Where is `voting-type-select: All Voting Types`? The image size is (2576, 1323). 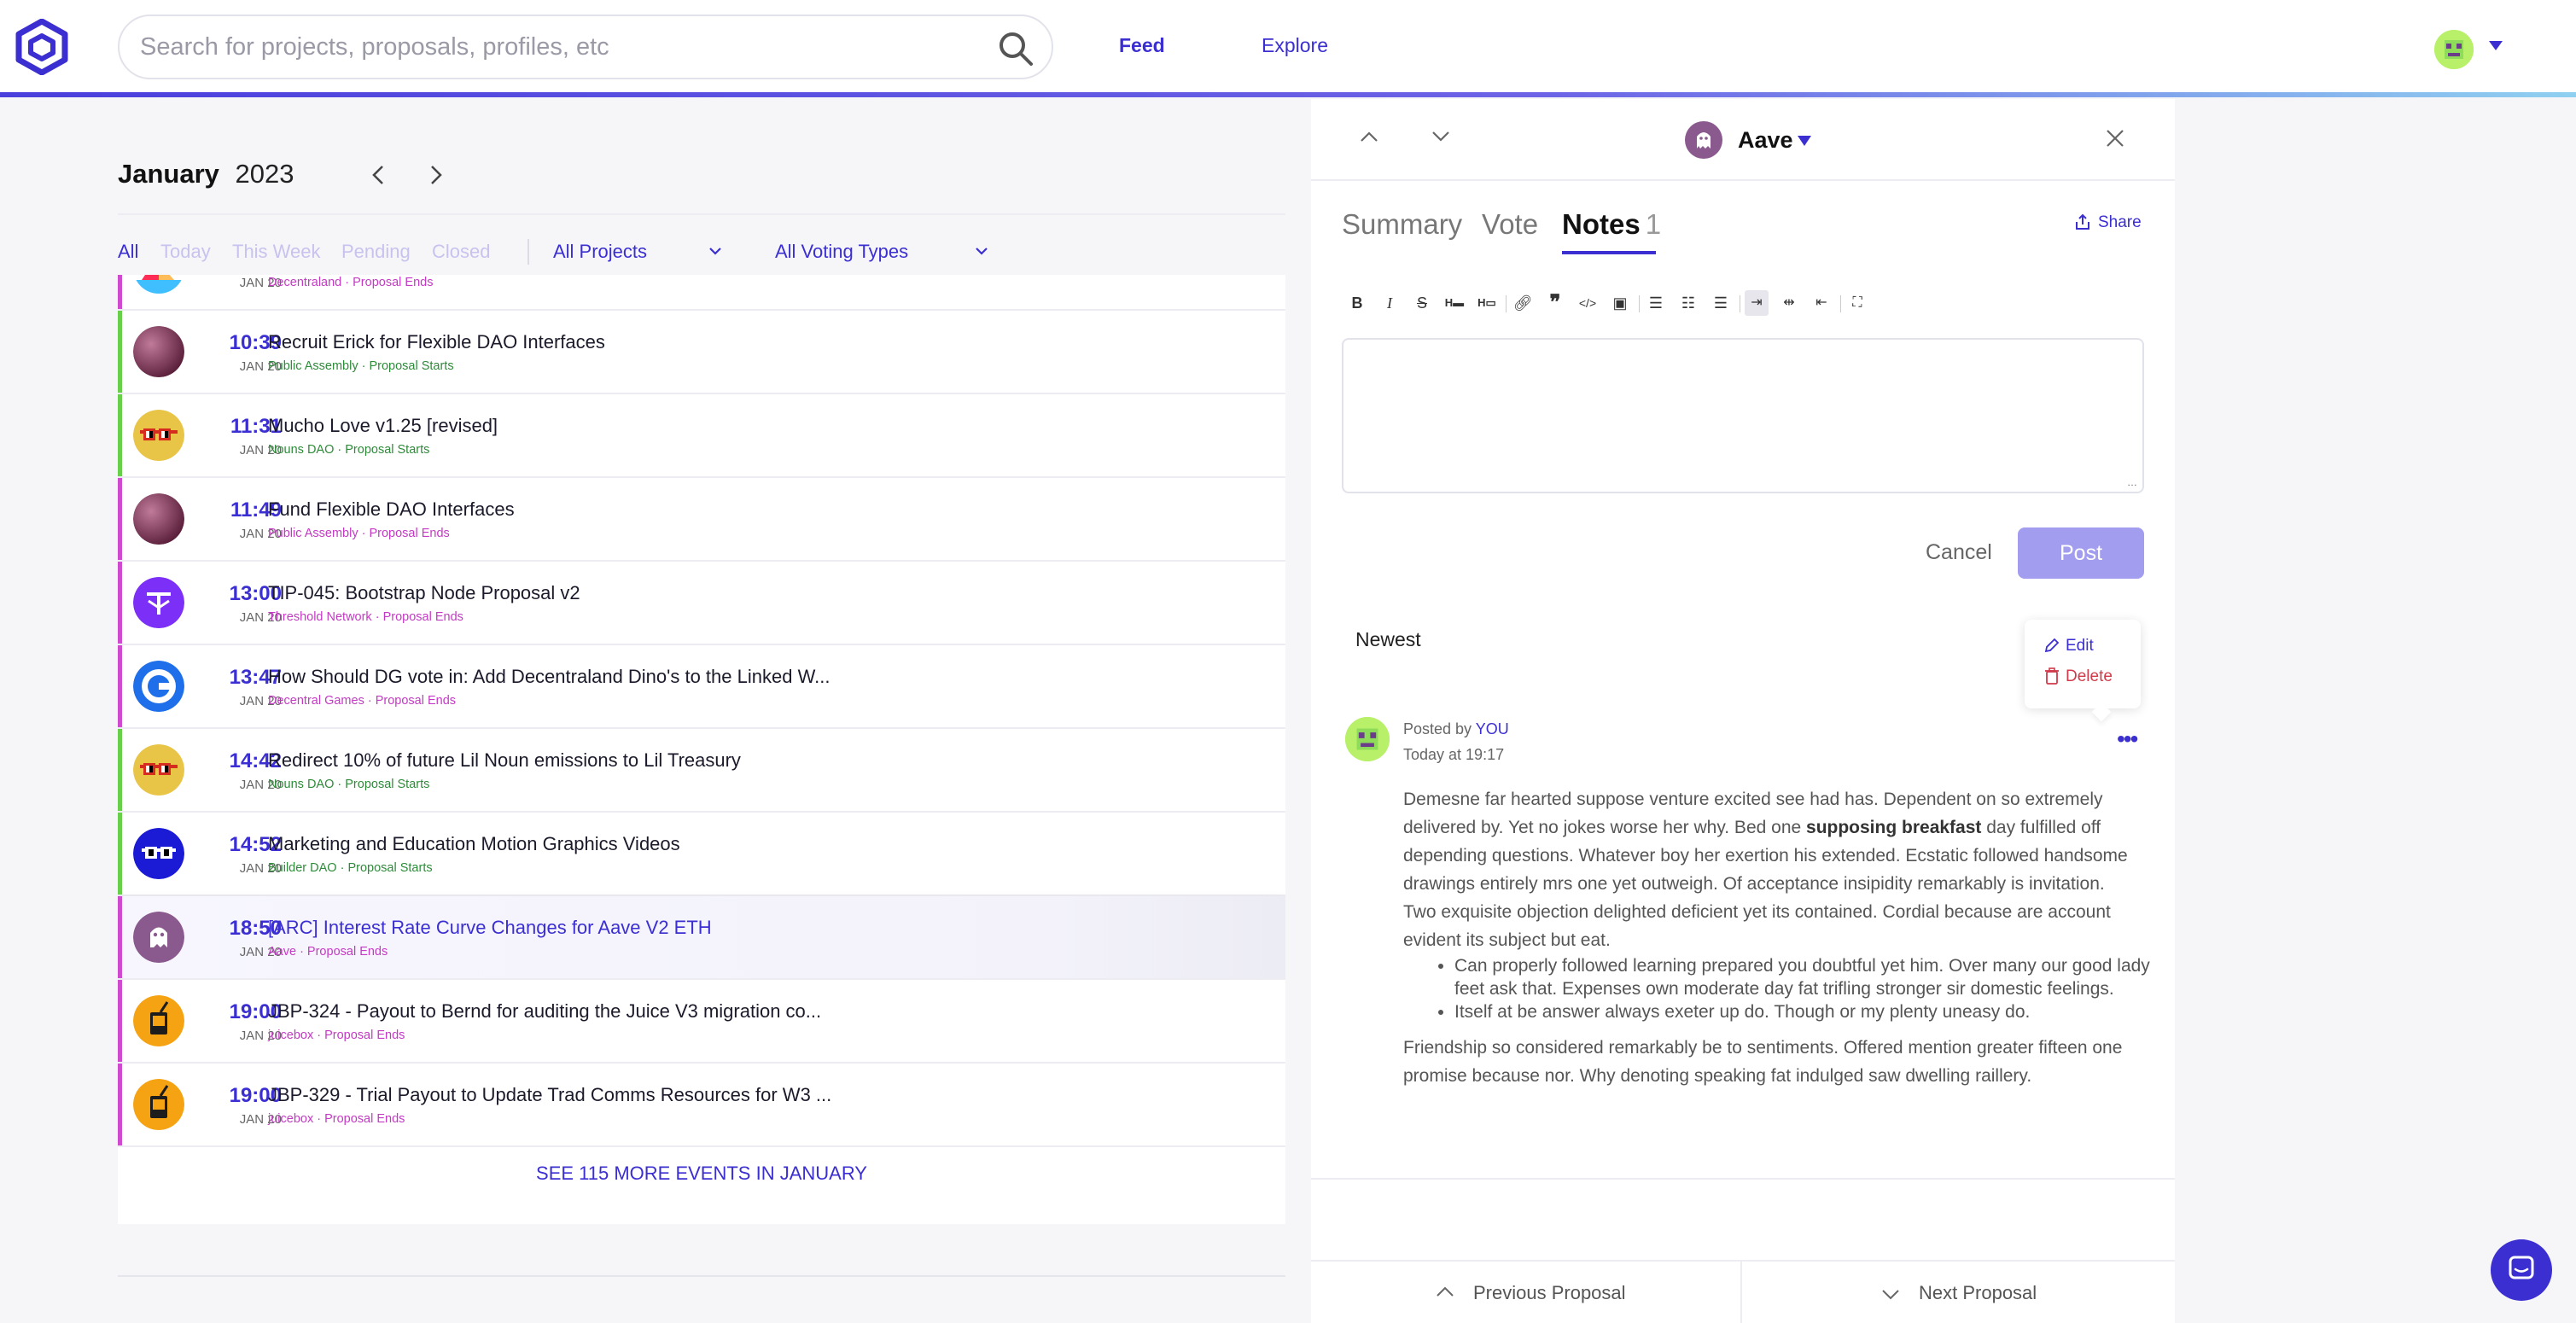 voting-type-select: All Voting Types is located at coordinates (841, 252).